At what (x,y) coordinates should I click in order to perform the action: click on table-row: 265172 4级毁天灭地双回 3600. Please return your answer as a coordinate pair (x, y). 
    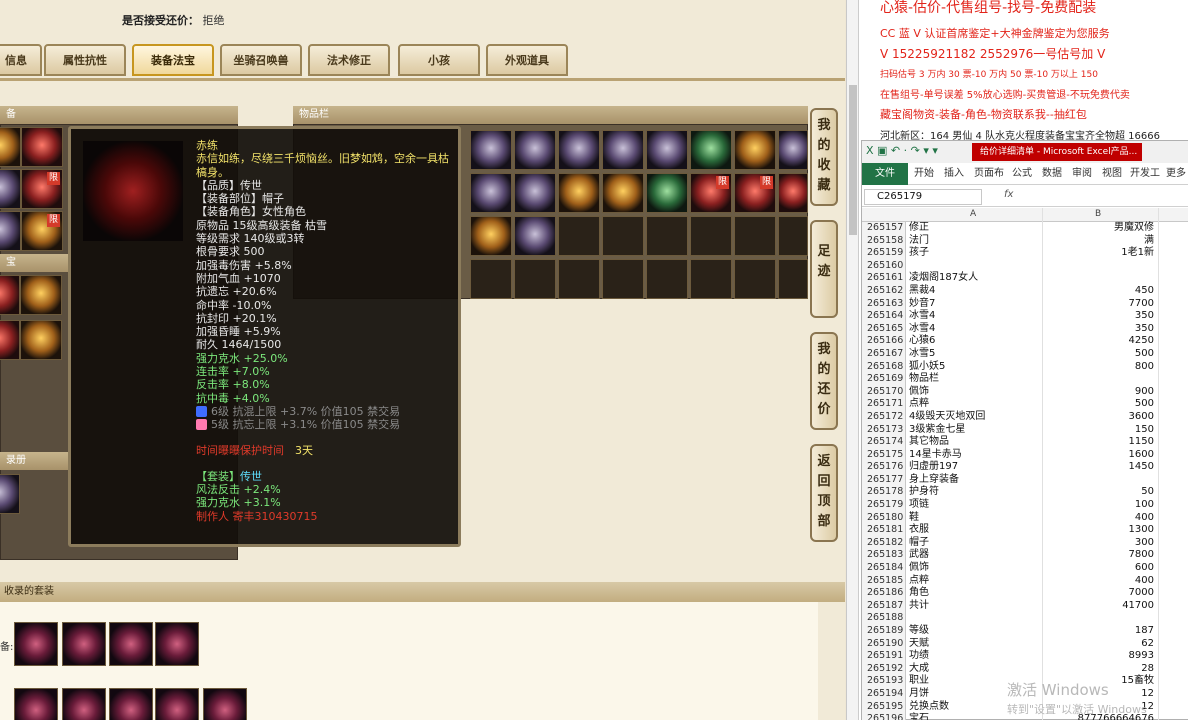
    Looking at the image, I should click on (1025, 417).